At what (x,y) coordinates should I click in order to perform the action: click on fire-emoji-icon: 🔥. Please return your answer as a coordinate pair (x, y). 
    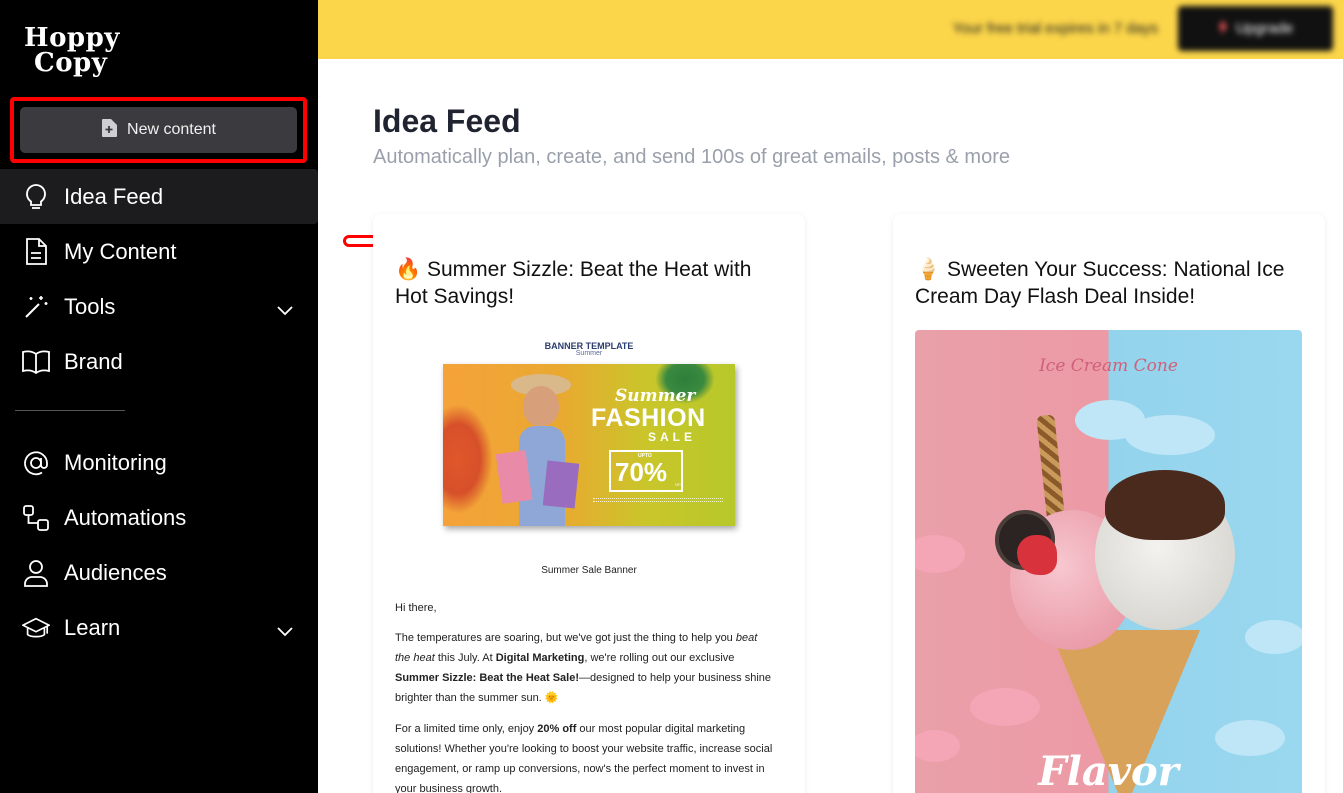
    Looking at the image, I should click on (408, 269).